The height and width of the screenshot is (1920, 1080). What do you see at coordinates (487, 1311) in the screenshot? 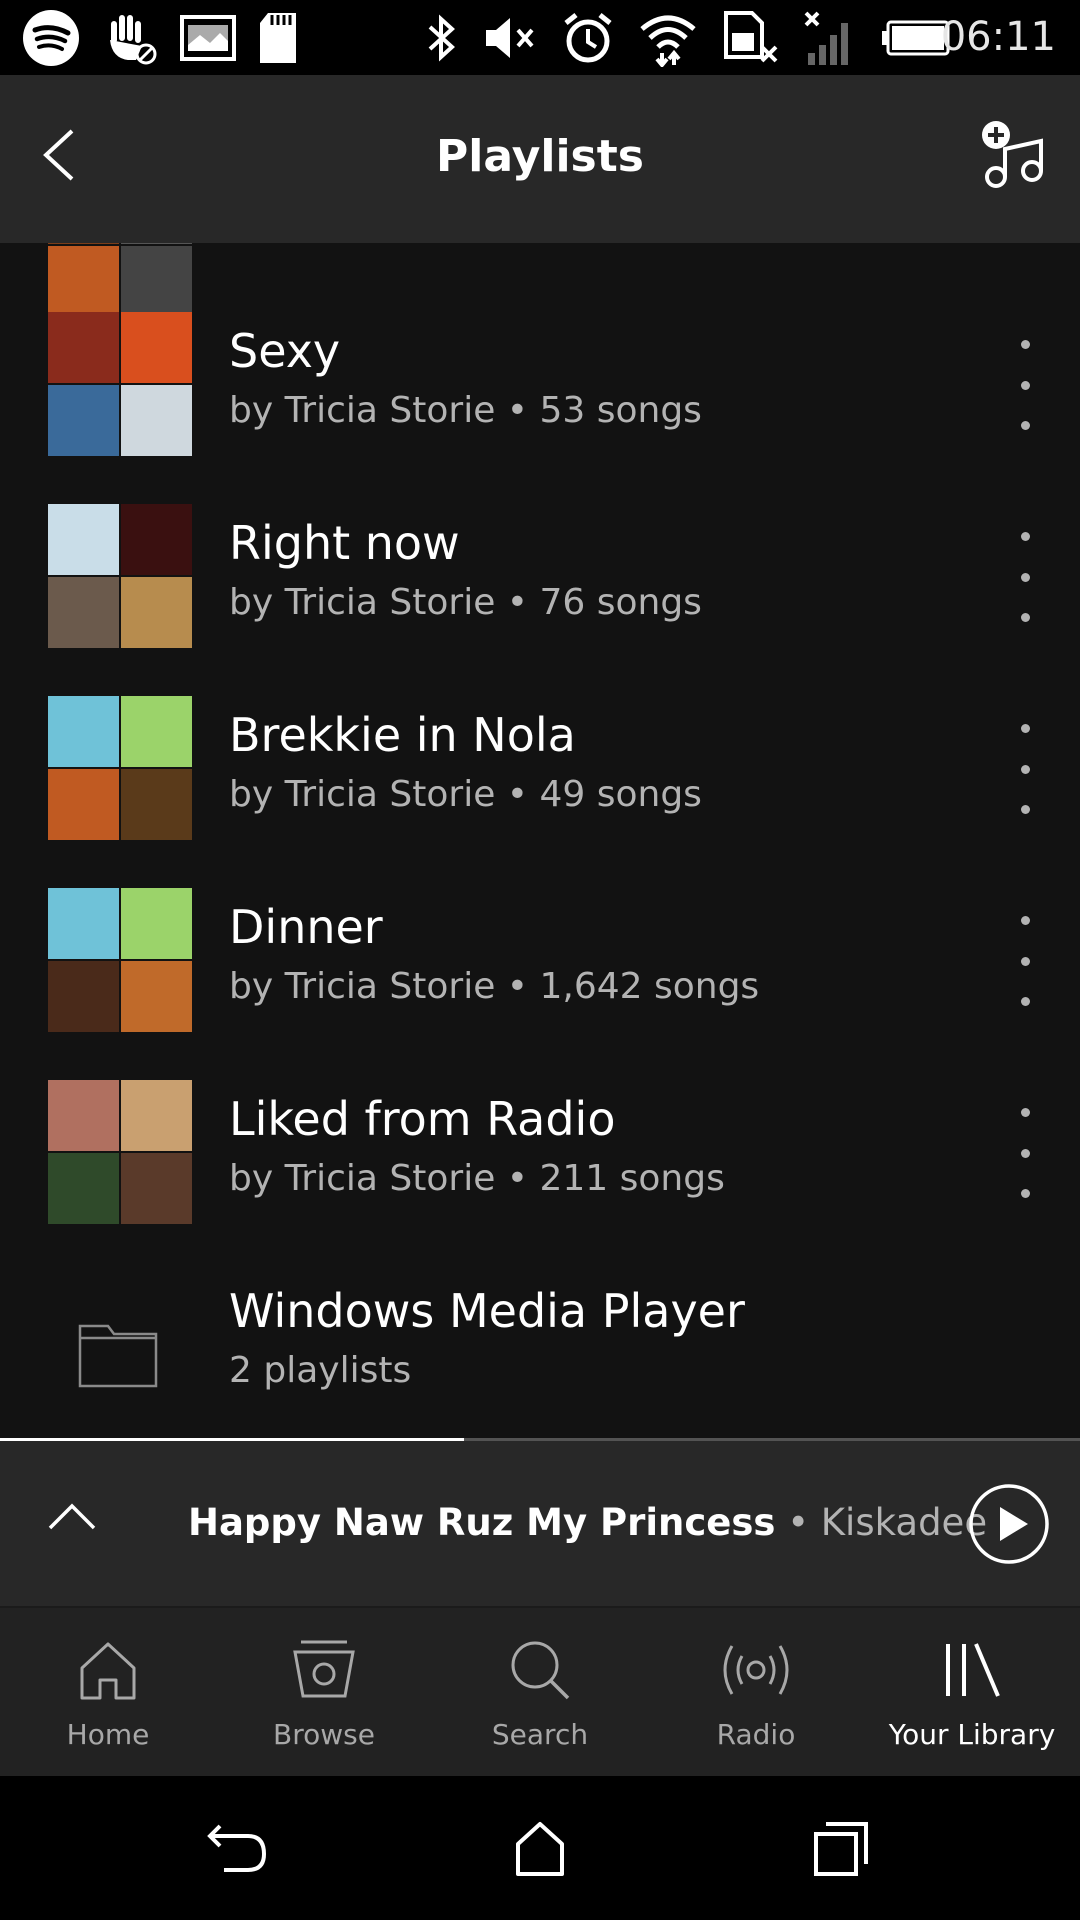
I see `folder-title: Windows Media Player` at bounding box center [487, 1311].